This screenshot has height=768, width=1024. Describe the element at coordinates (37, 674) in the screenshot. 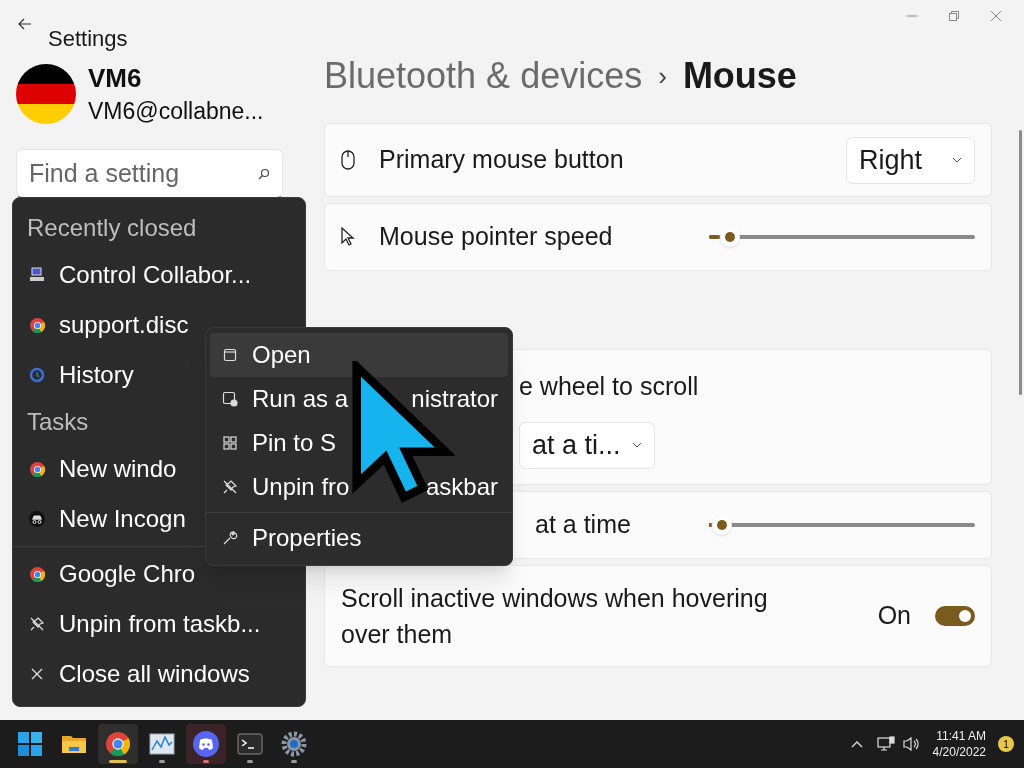

I see `close-icon` at that location.